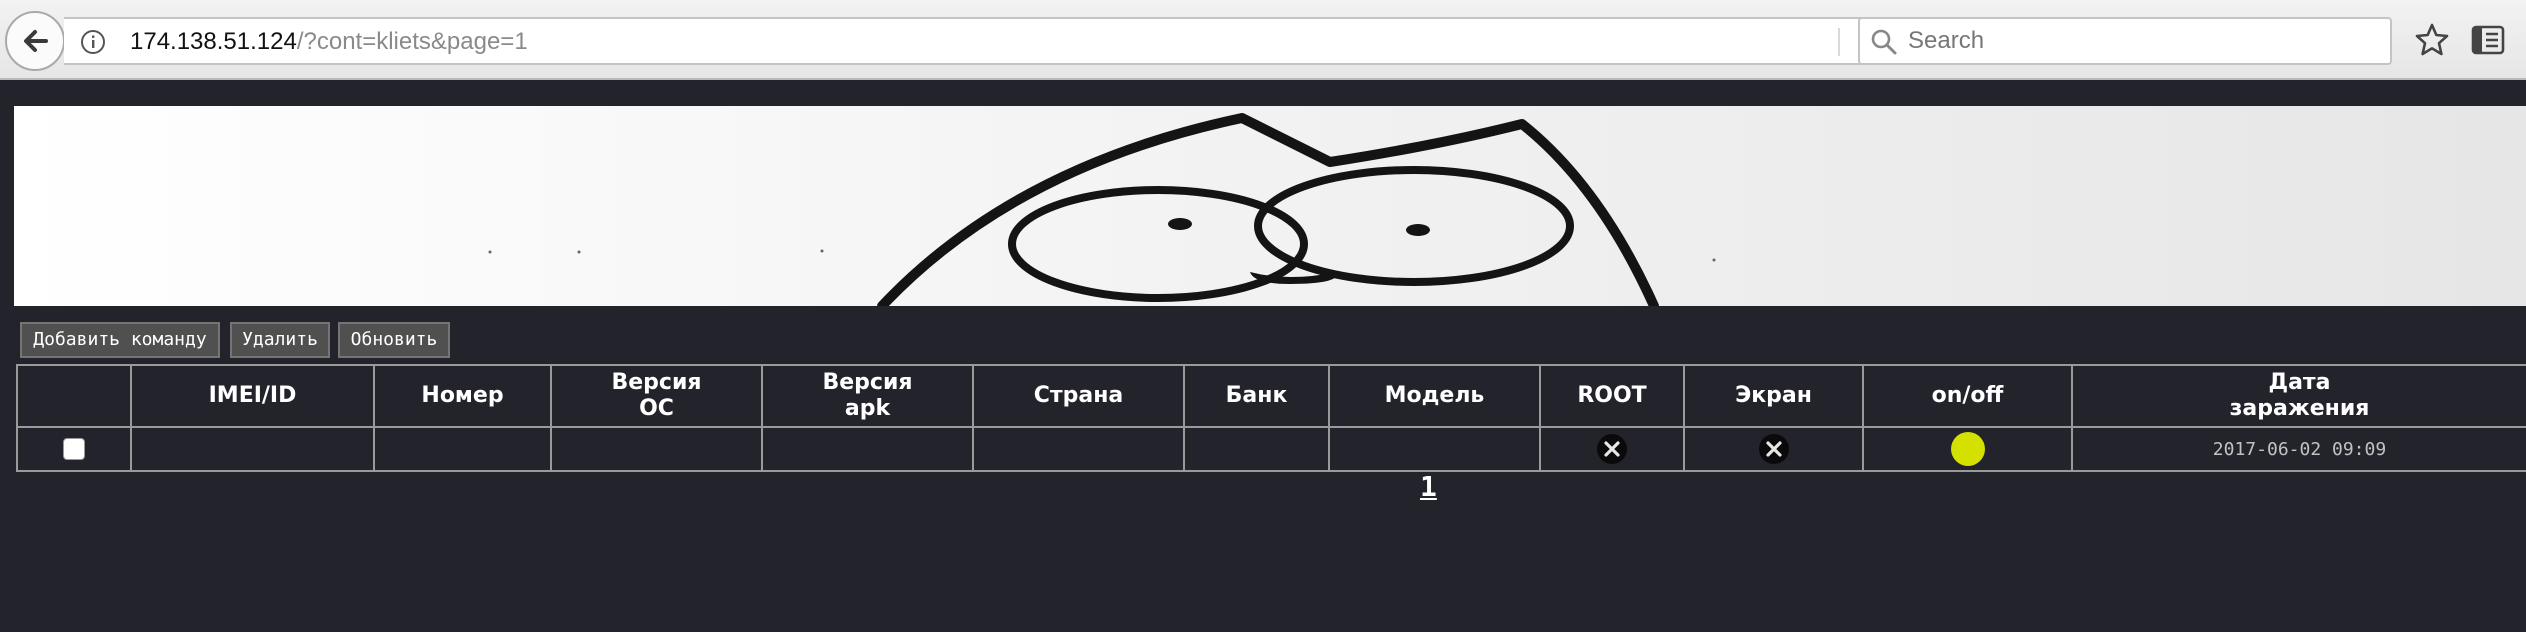 The image size is (2526, 632). Describe the element at coordinates (252, 449) in the screenshot. I see `imei-cell` at that location.